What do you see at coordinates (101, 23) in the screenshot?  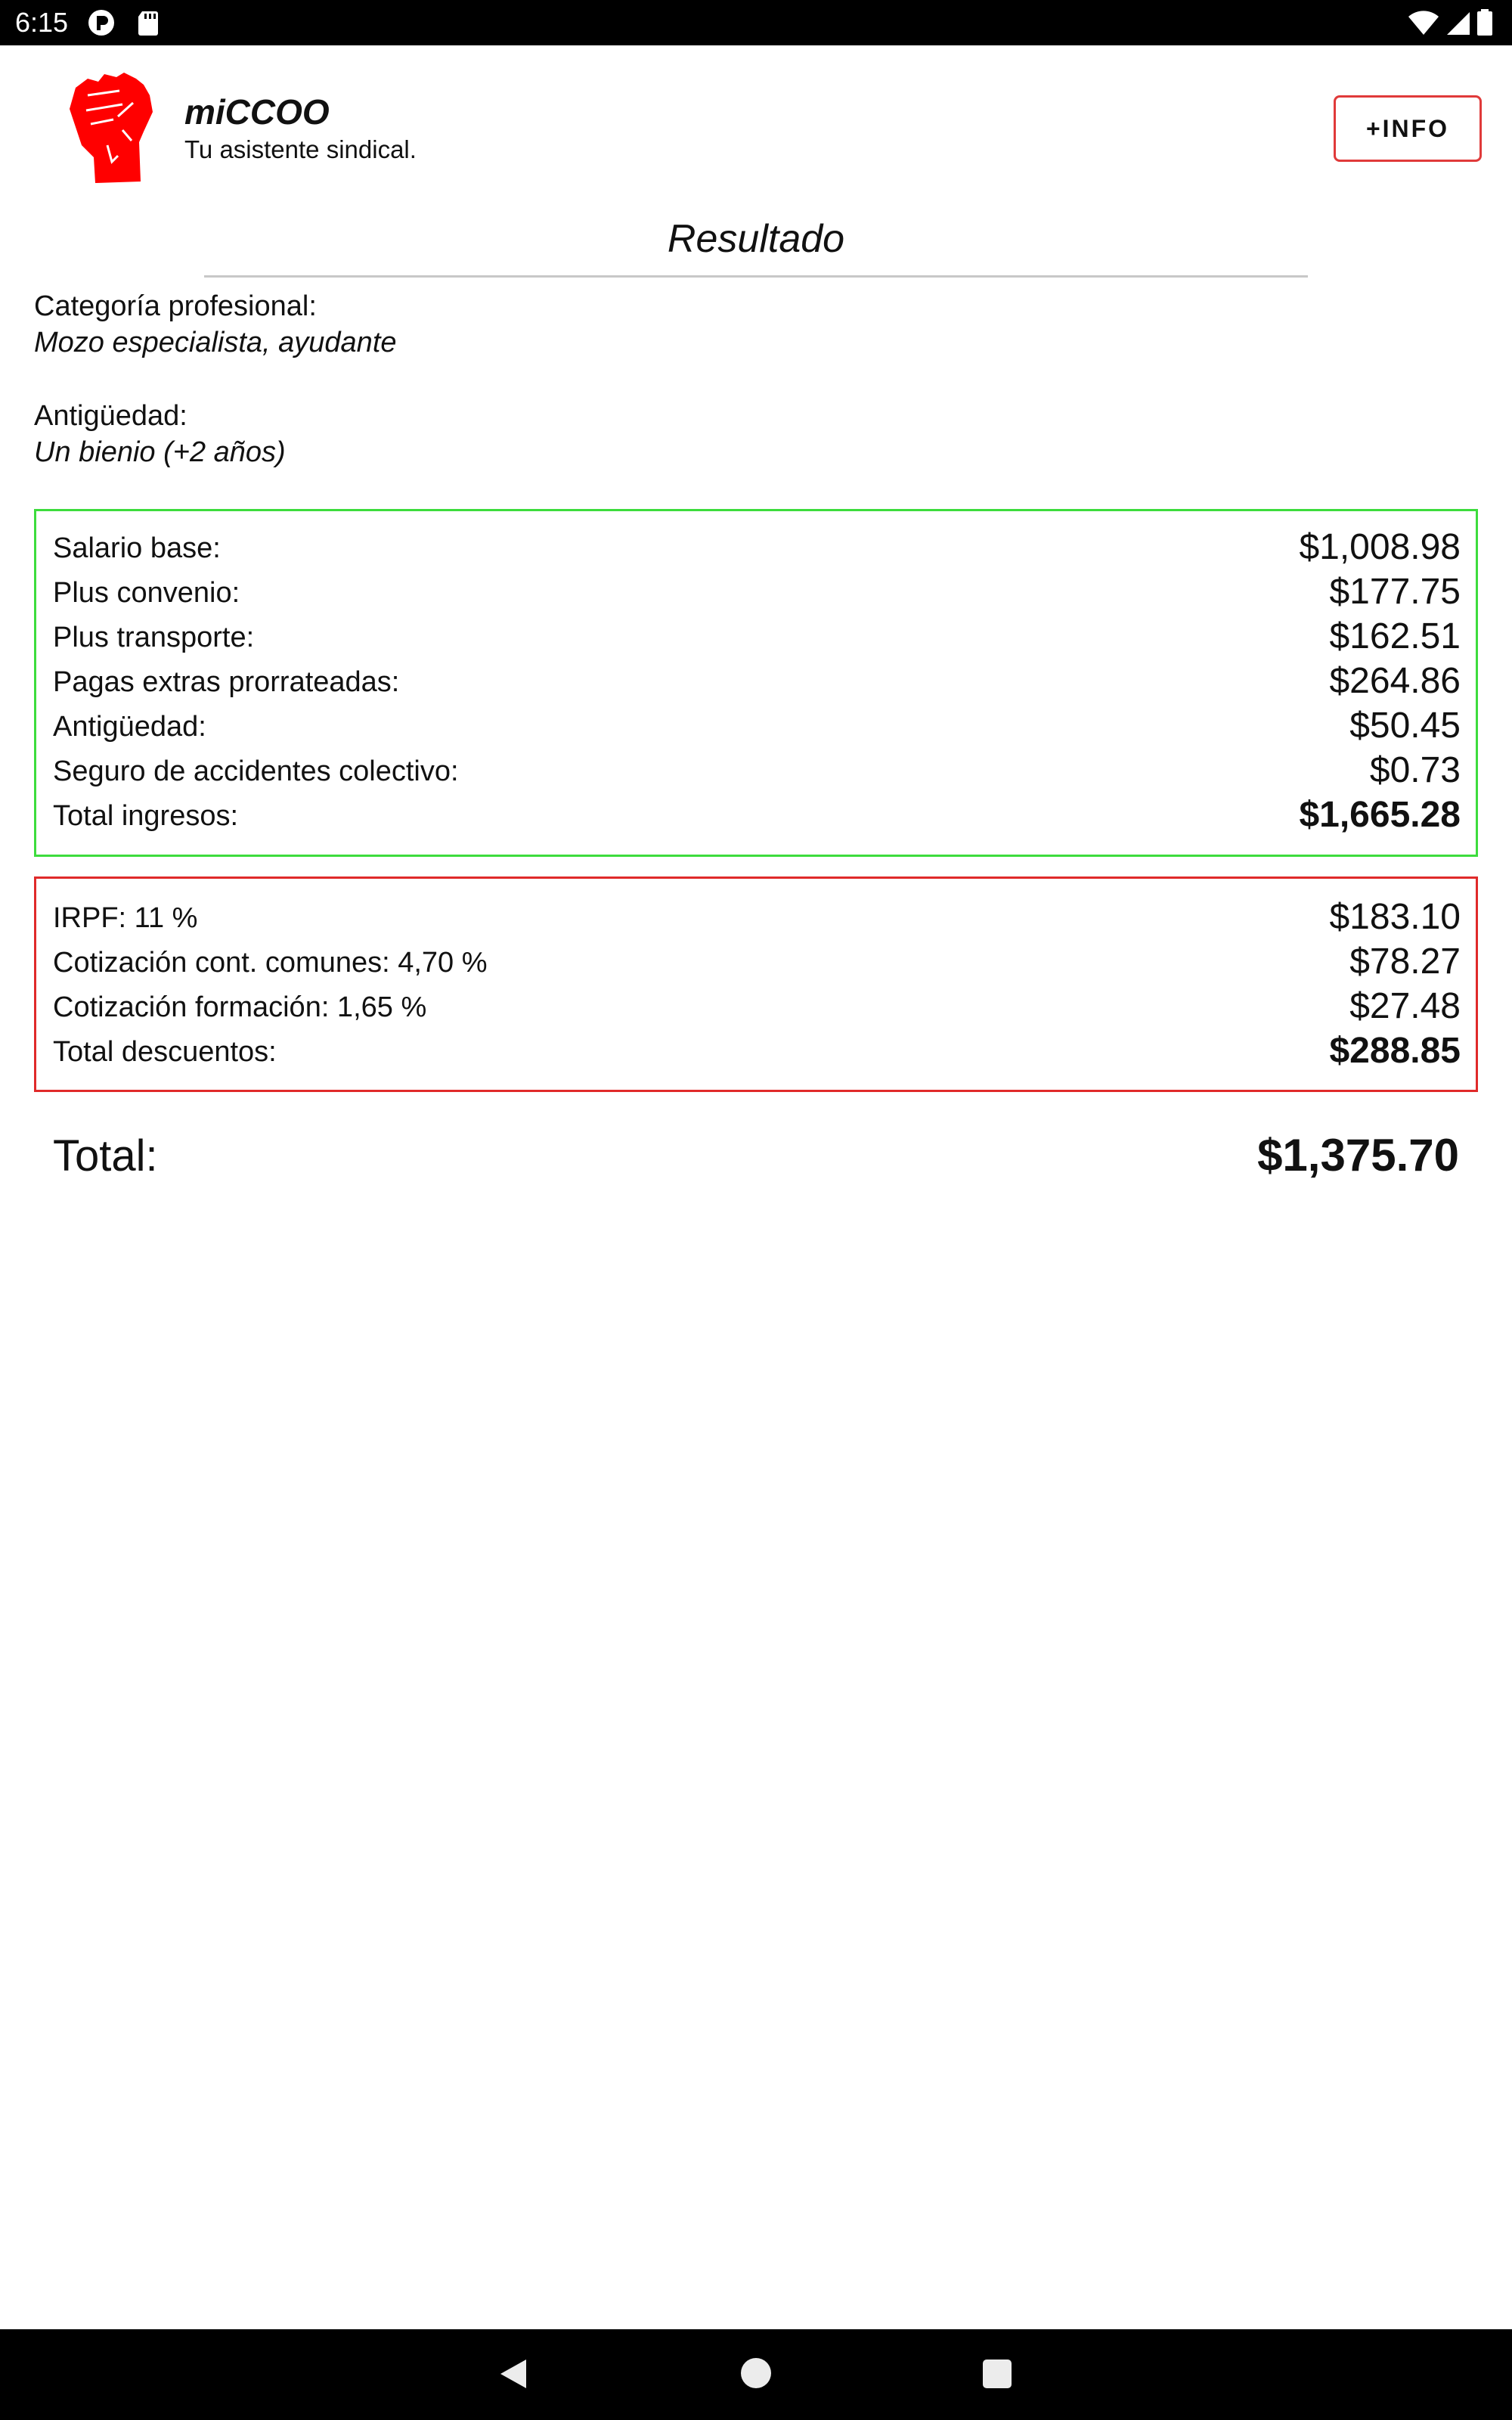 I see `notification-app-icon` at bounding box center [101, 23].